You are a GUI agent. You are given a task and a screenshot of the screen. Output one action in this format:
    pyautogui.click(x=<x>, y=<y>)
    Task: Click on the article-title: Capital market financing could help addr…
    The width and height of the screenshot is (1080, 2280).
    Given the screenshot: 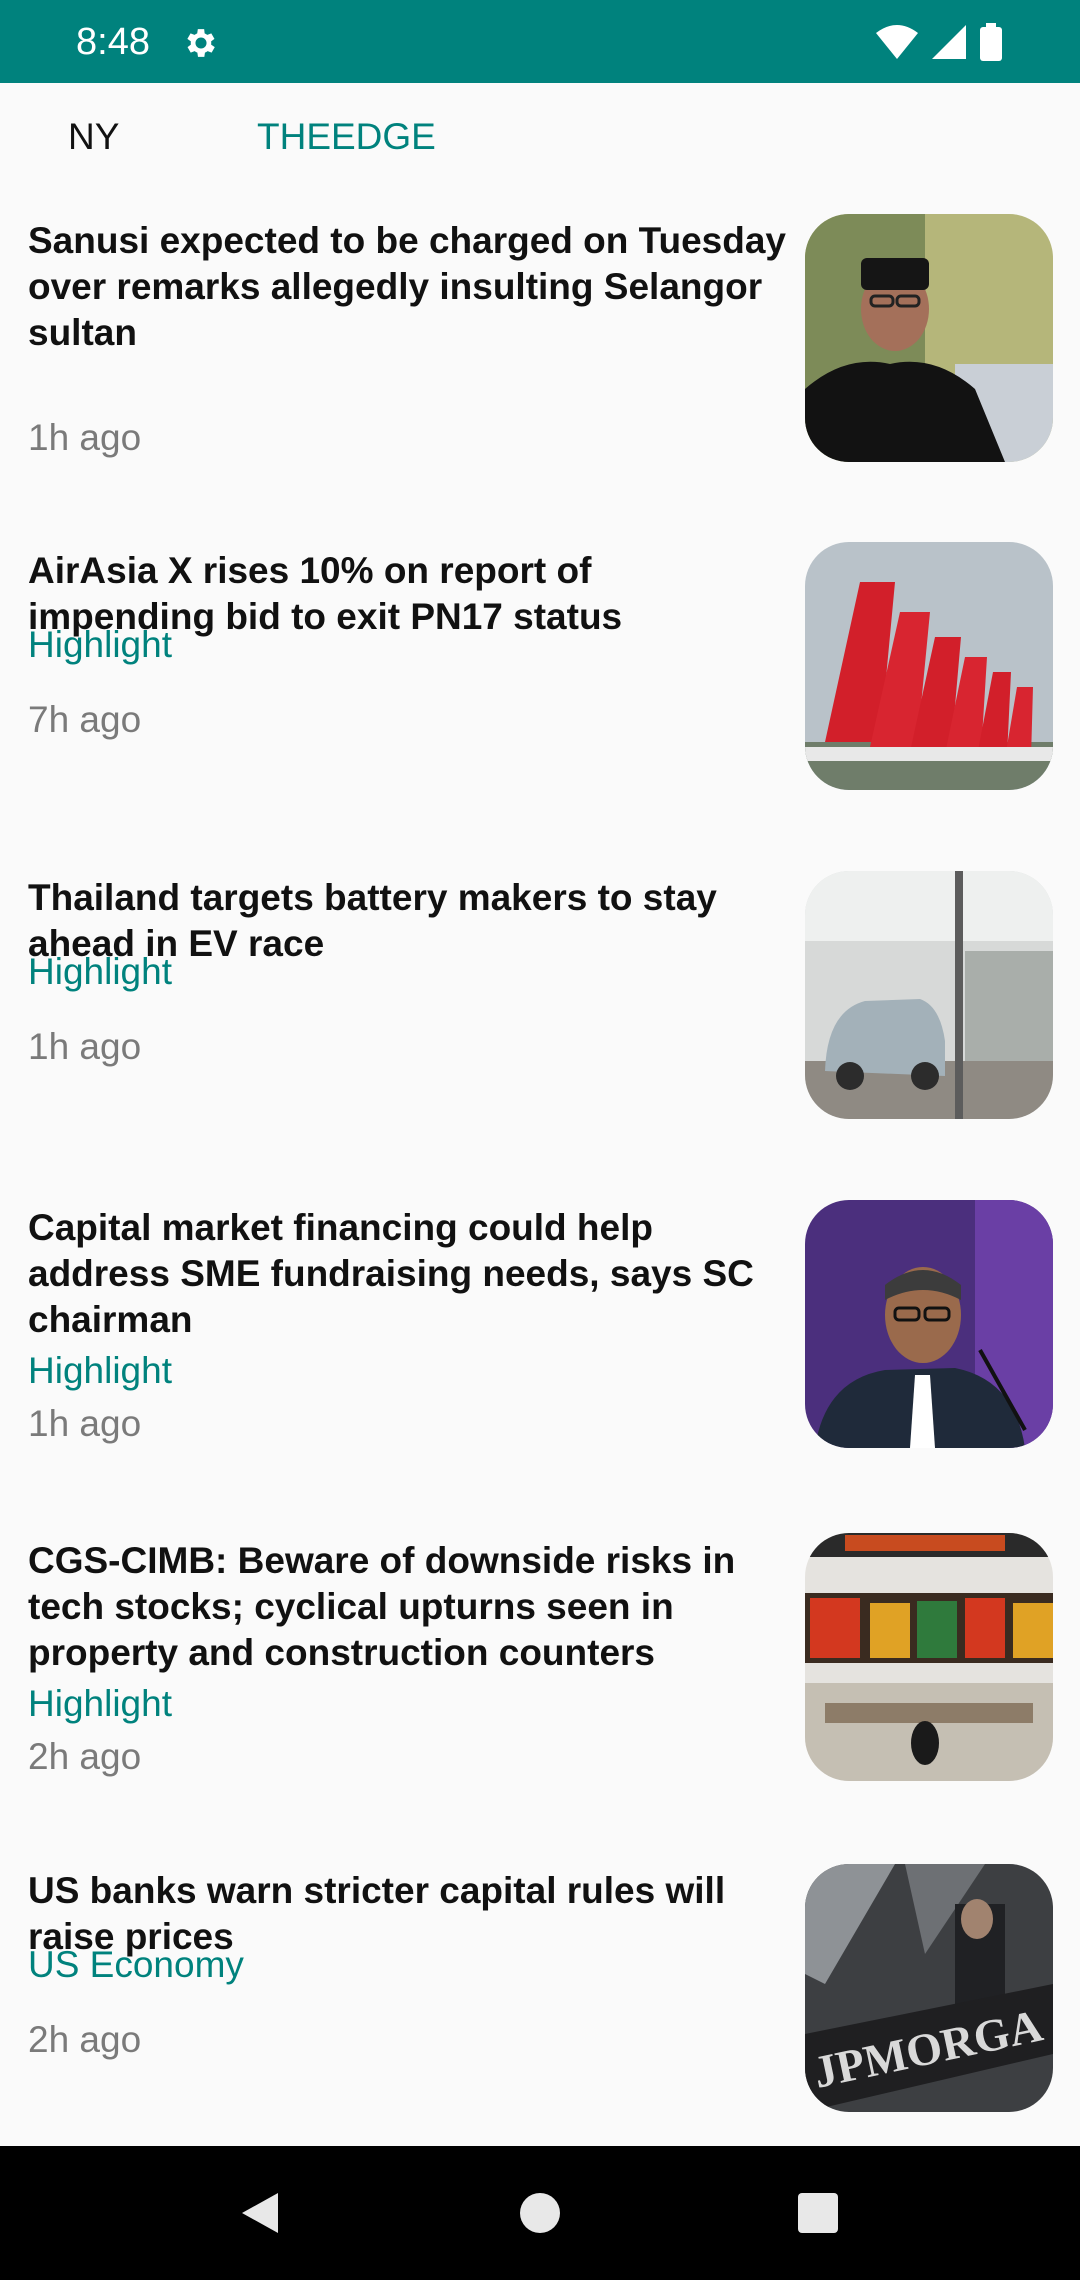 What is the action you would take?
    pyautogui.click(x=391, y=1273)
    